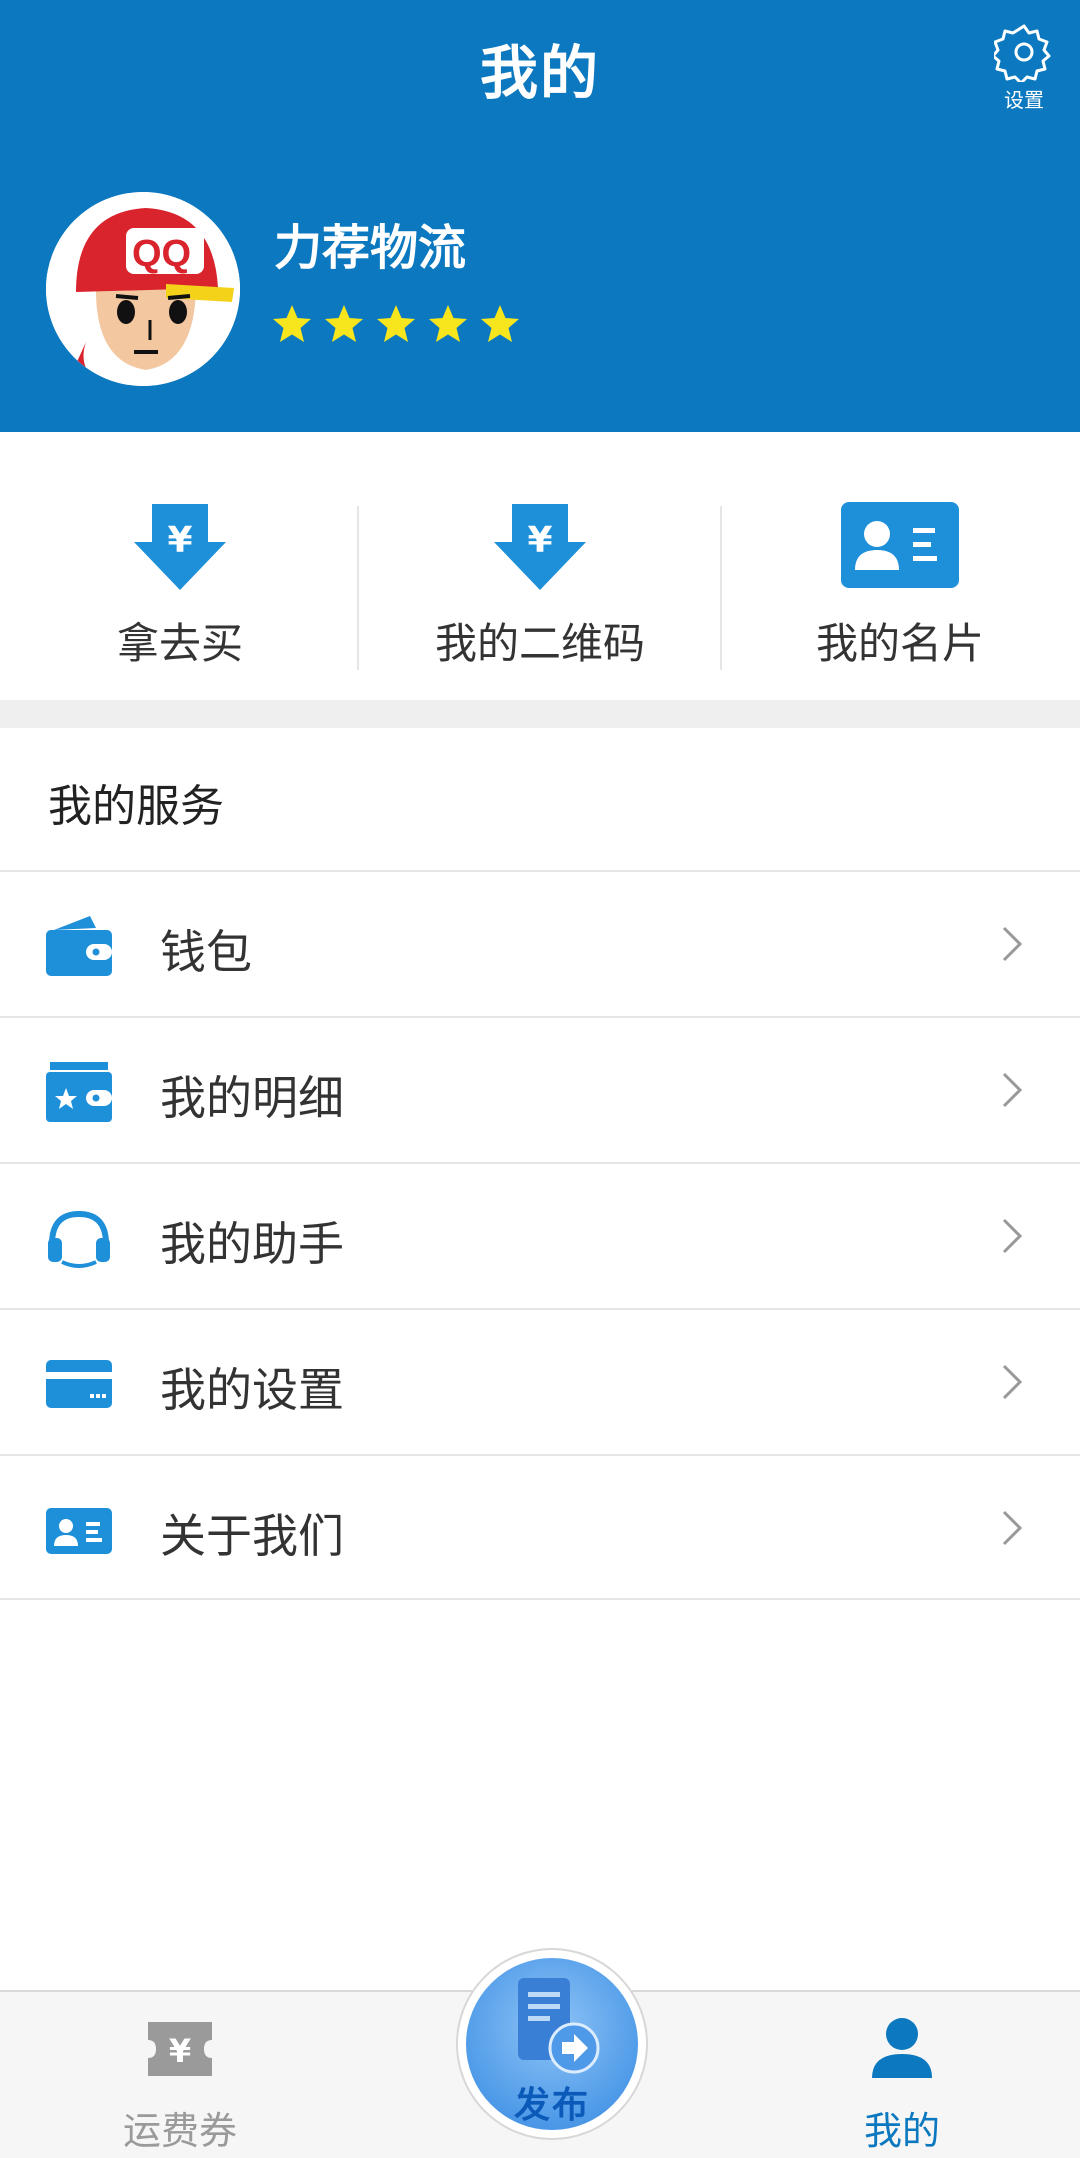 The image size is (1080, 2158). What do you see at coordinates (79, 1092) in the screenshot?
I see `detail-card-icon` at bounding box center [79, 1092].